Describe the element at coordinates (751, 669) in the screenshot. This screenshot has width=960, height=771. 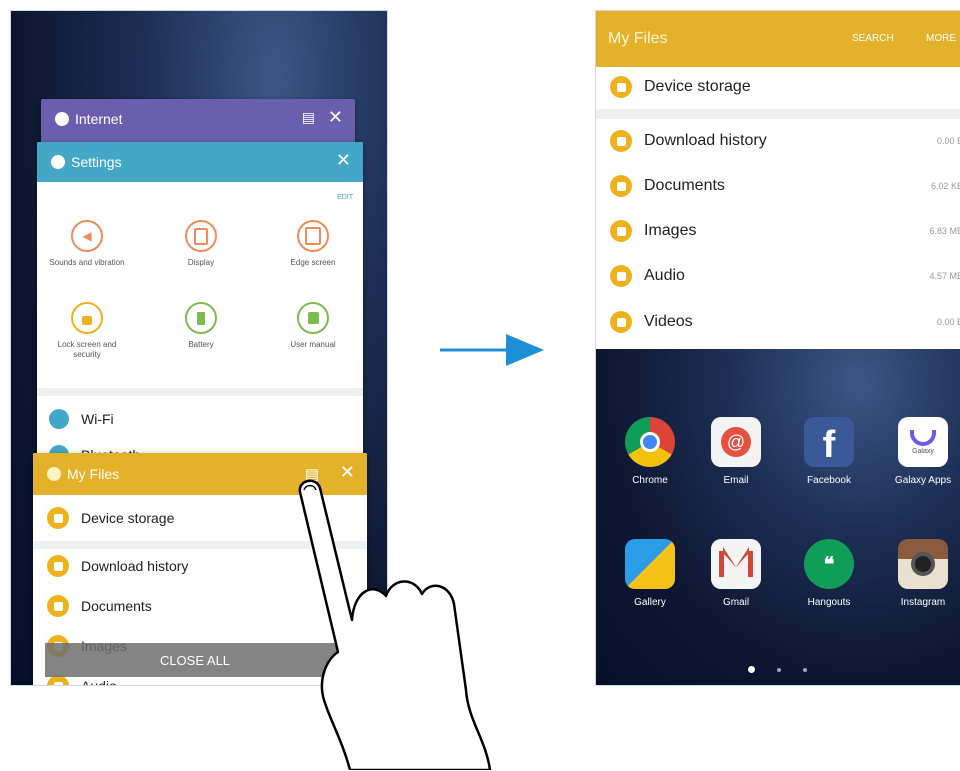
I see `page-dot-active` at that location.